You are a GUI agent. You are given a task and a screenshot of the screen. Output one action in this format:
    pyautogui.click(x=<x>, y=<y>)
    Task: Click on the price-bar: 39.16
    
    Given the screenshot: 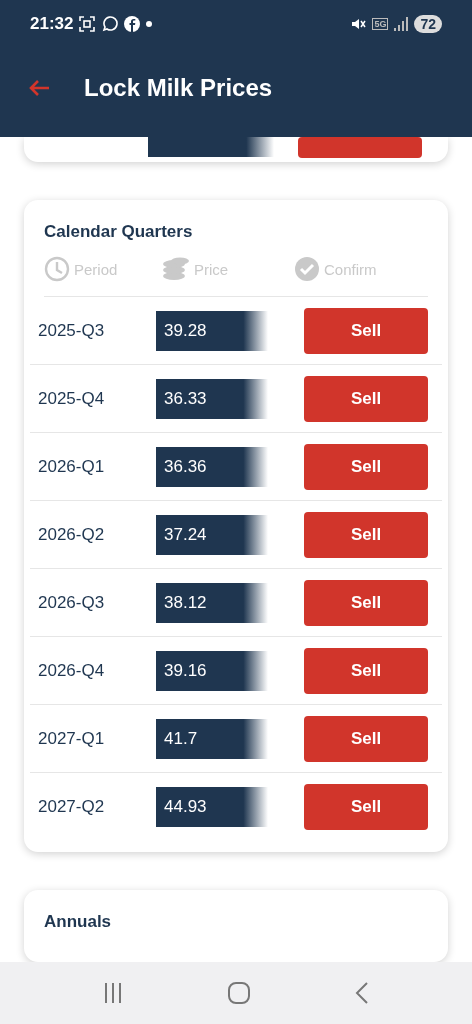 What is the action you would take?
    pyautogui.click(x=212, y=670)
    